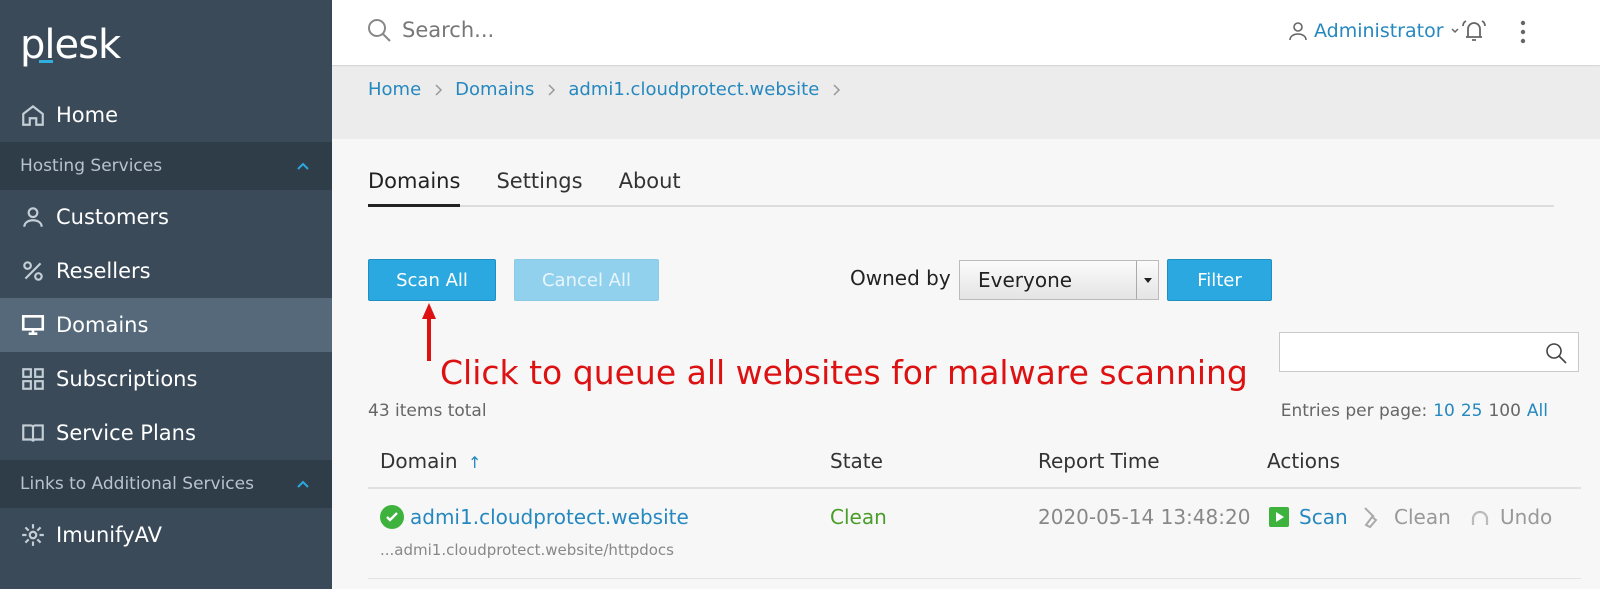 This screenshot has width=1600, height=589. I want to click on search-input, so click(652, 30).